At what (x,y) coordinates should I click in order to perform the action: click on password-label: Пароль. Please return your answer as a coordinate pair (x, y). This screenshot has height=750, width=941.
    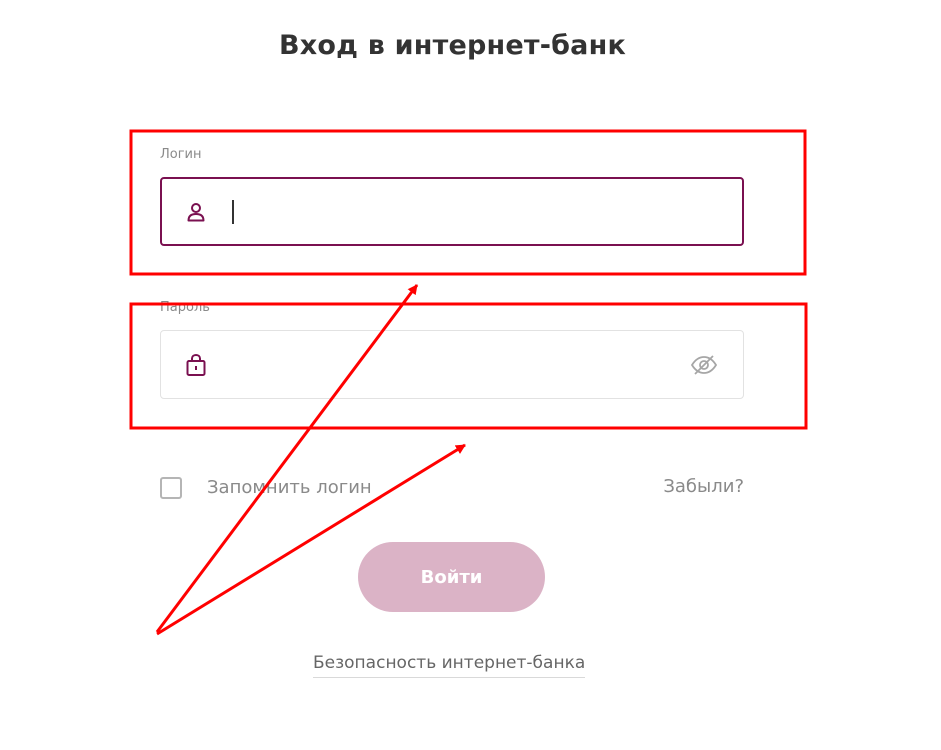
    Looking at the image, I should click on (185, 307).